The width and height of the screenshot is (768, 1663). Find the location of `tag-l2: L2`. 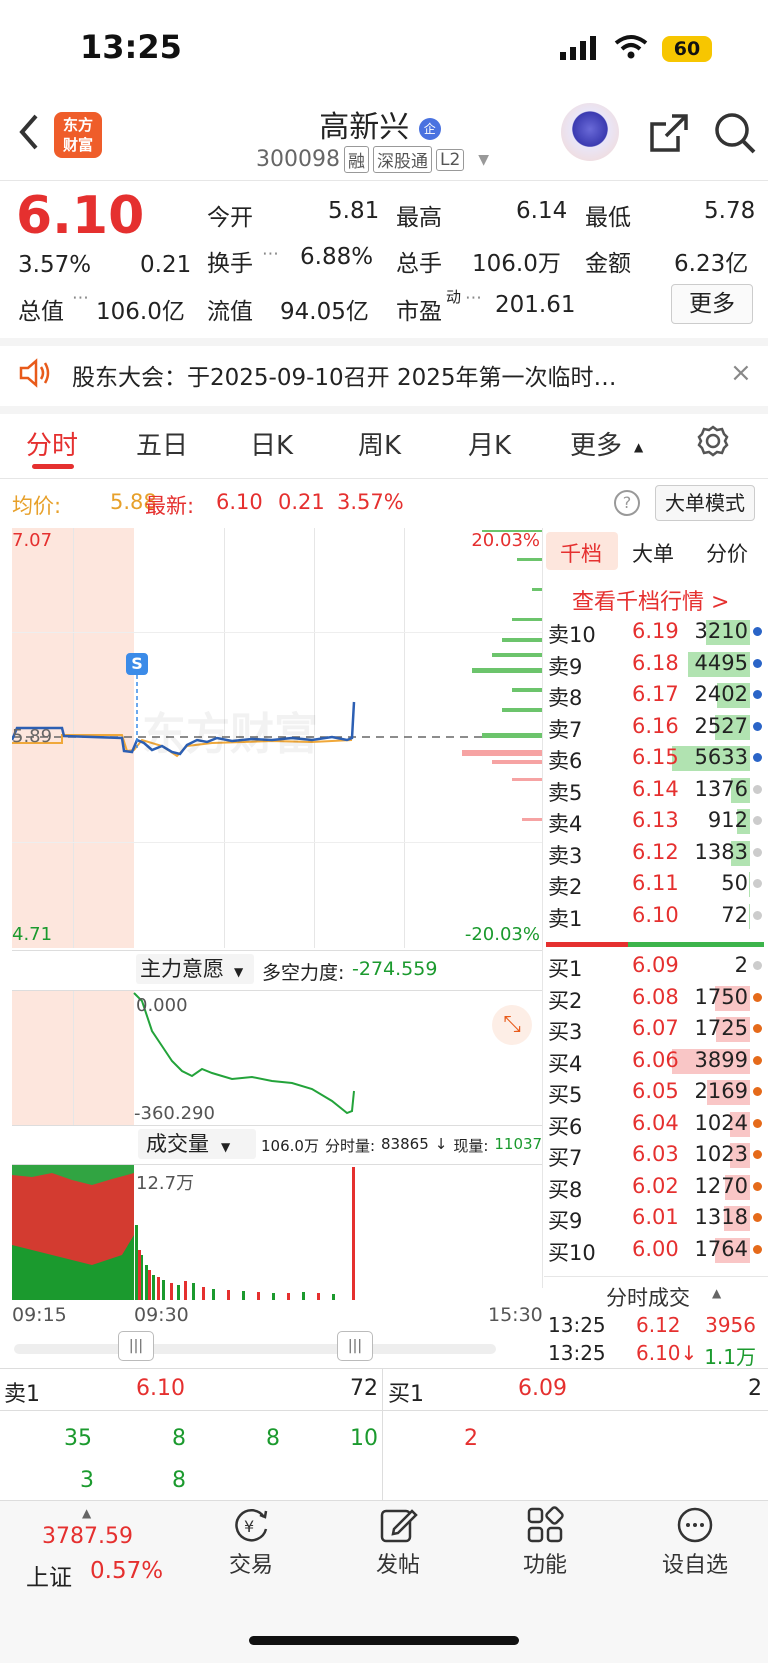

tag-l2: L2 is located at coordinates (450, 159).